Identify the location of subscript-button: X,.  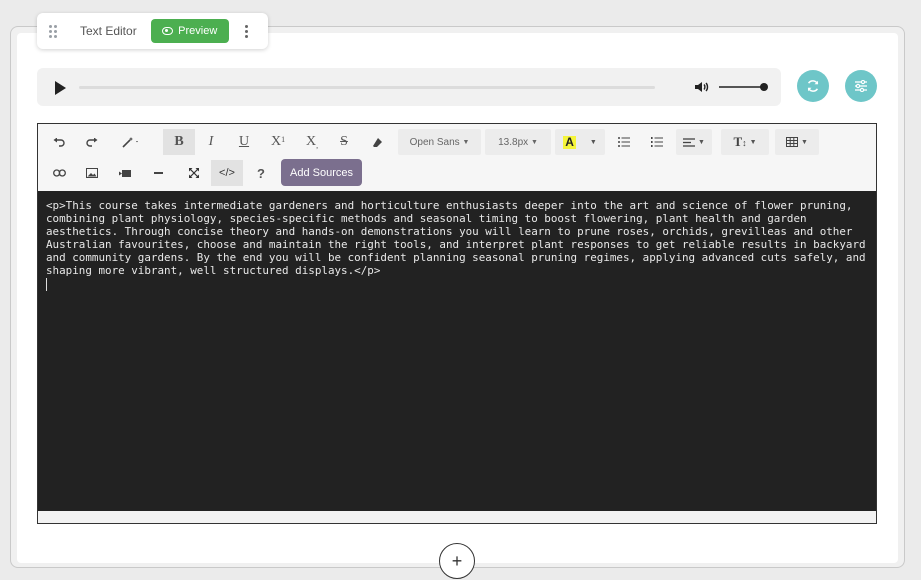
(312, 142).